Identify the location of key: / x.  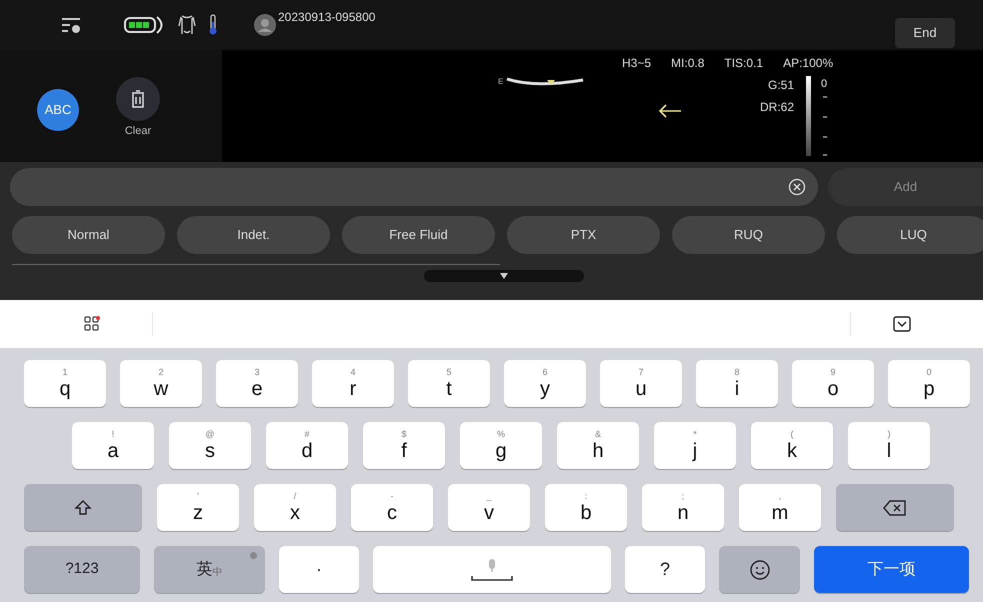
(295, 507).